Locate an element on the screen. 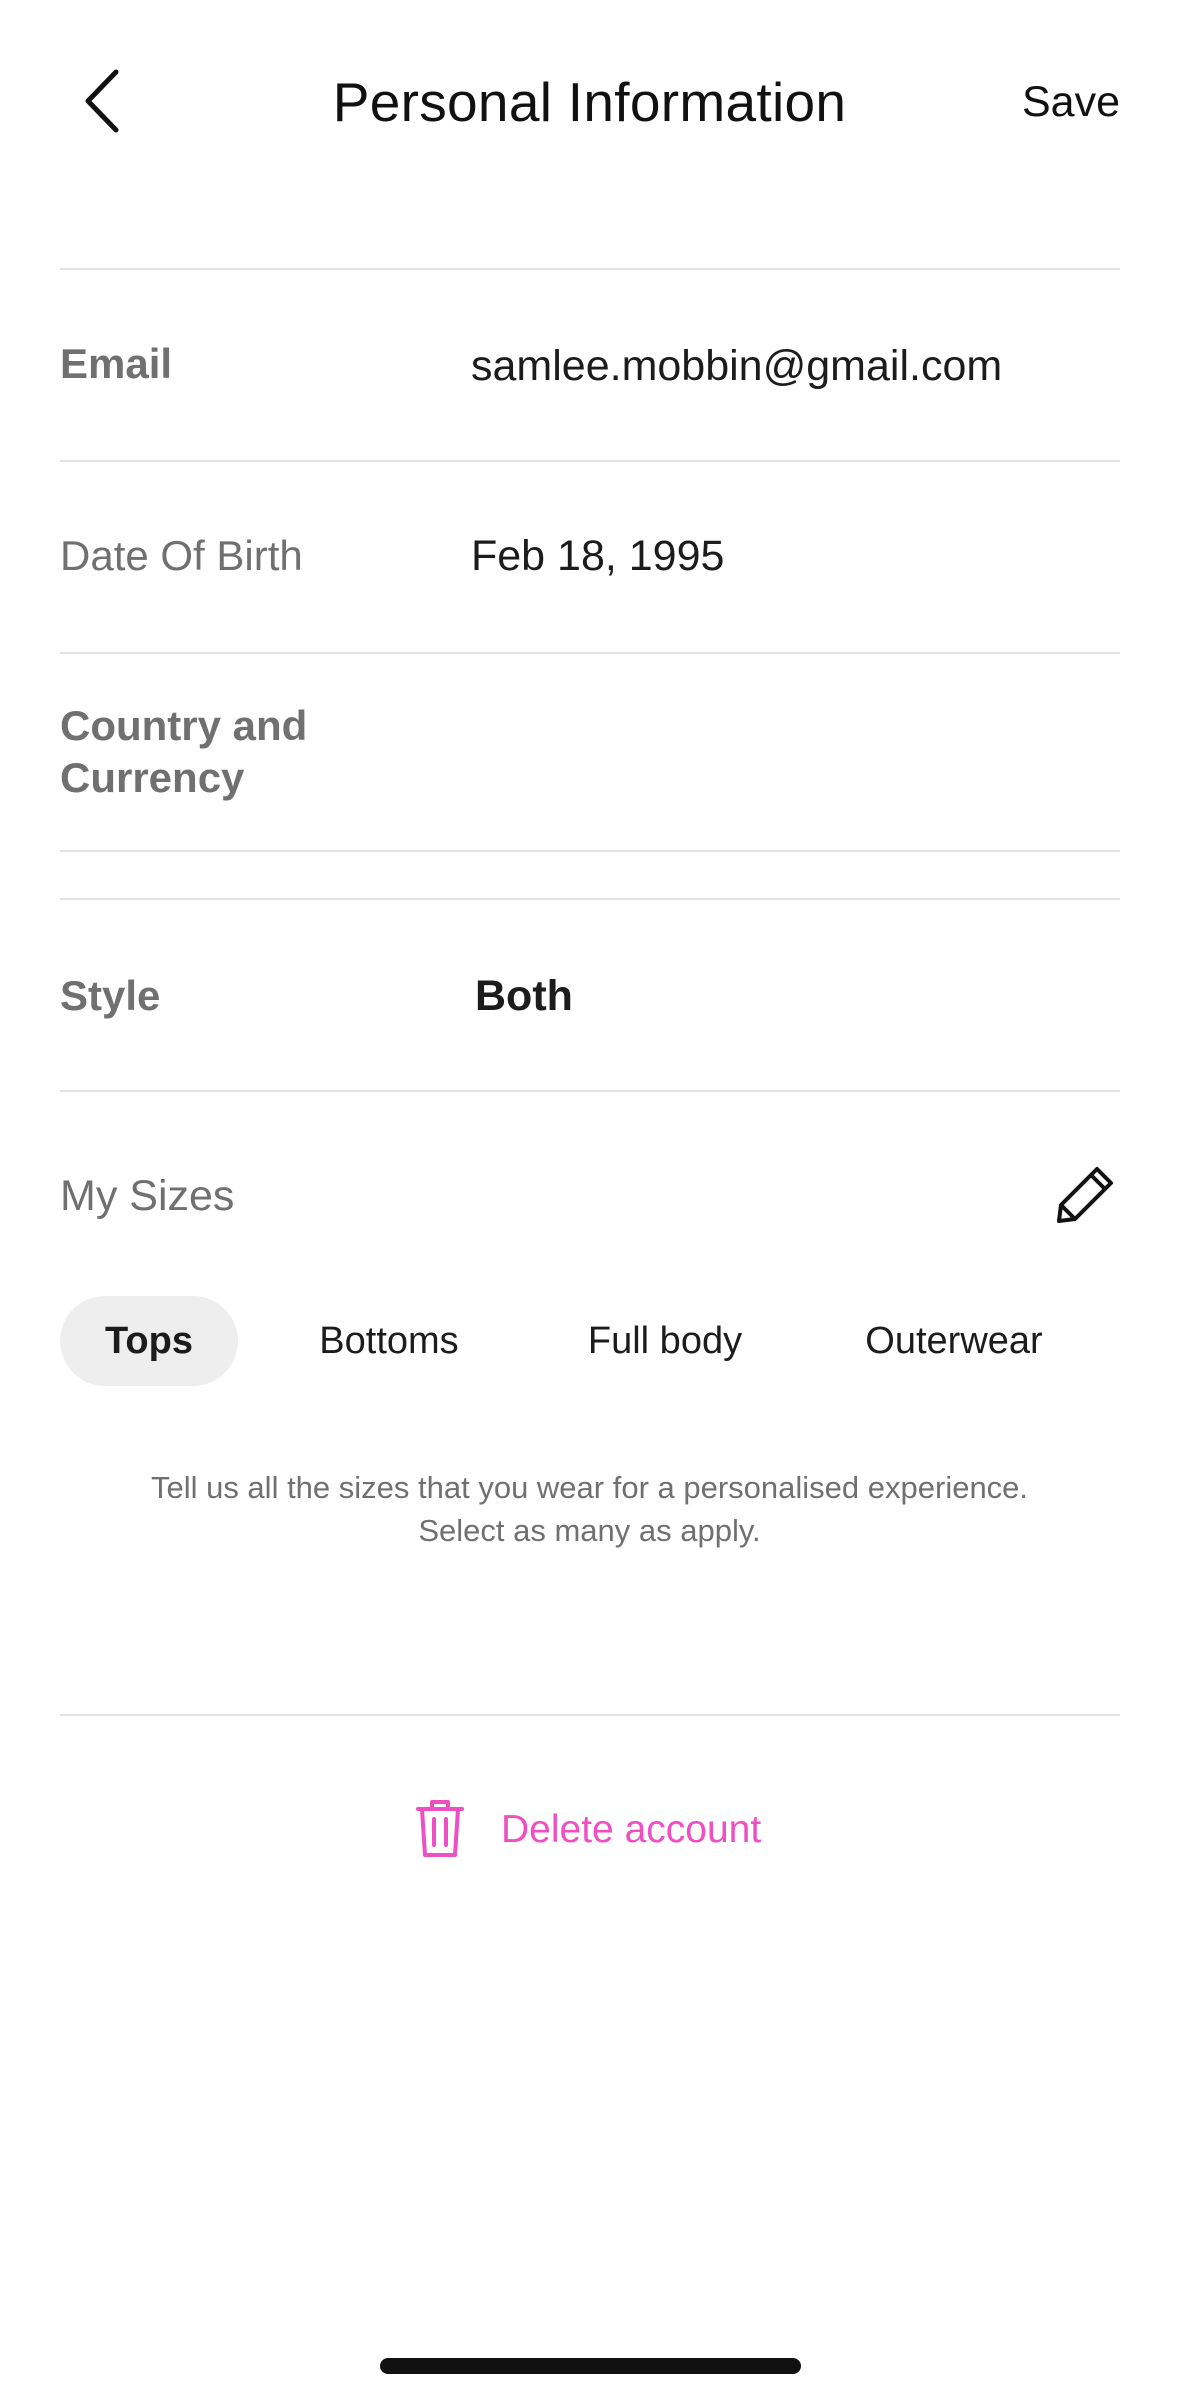  email-row: Email samlee.mobbin@gmail.com is located at coordinates (590, 364).